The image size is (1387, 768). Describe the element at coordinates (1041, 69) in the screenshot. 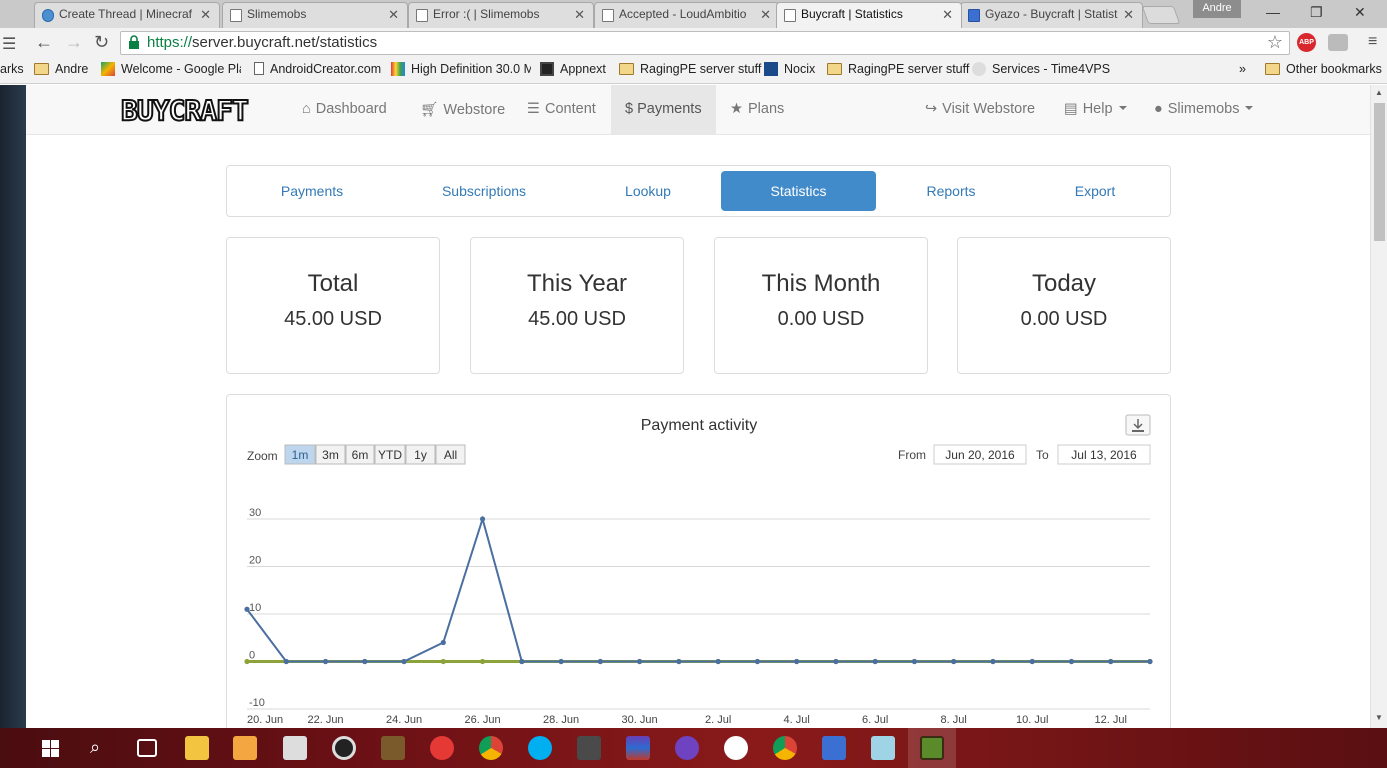

I see `bookmark-time4vps: Services - Time4VPS` at that location.